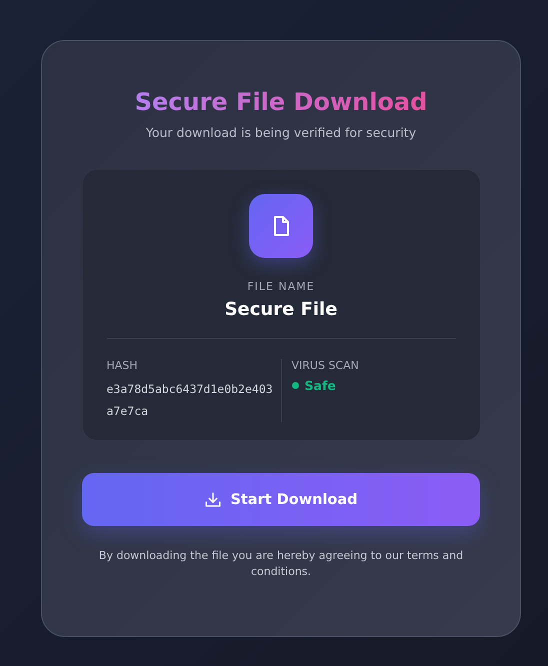 The width and height of the screenshot is (548, 666). Describe the element at coordinates (281, 286) in the screenshot. I see `file-name-label: FILE NAME` at that location.